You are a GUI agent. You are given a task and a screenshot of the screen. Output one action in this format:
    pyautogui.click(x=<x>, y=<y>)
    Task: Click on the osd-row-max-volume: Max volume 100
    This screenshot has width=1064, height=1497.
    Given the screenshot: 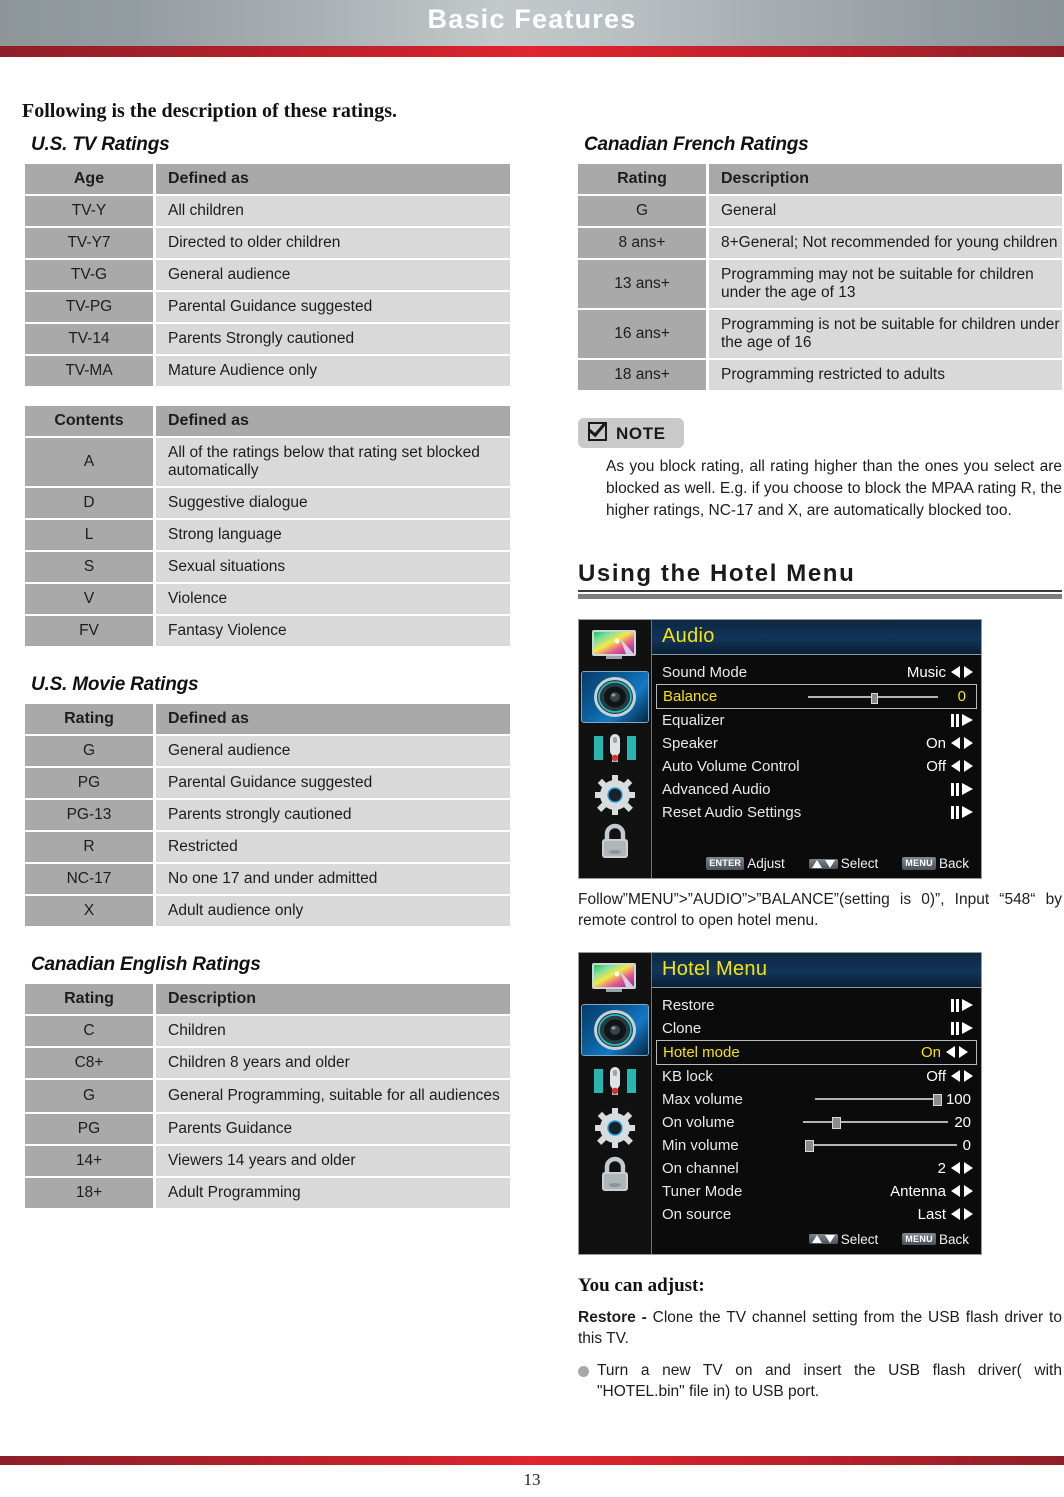 What is the action you would take?
    pyautogui.click(x=816, y=1099)
    